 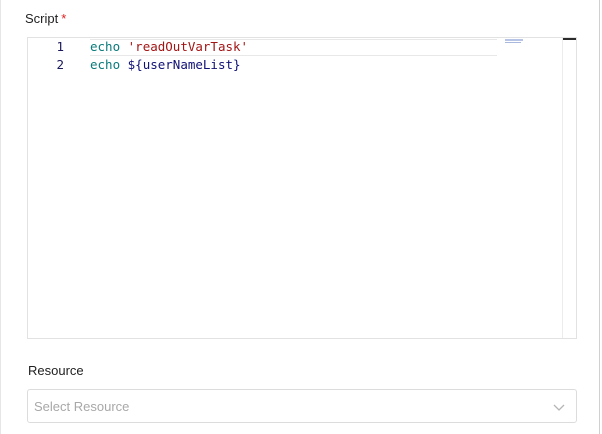 I want to click on script-label-text: Script, so click(x=42, y=18).